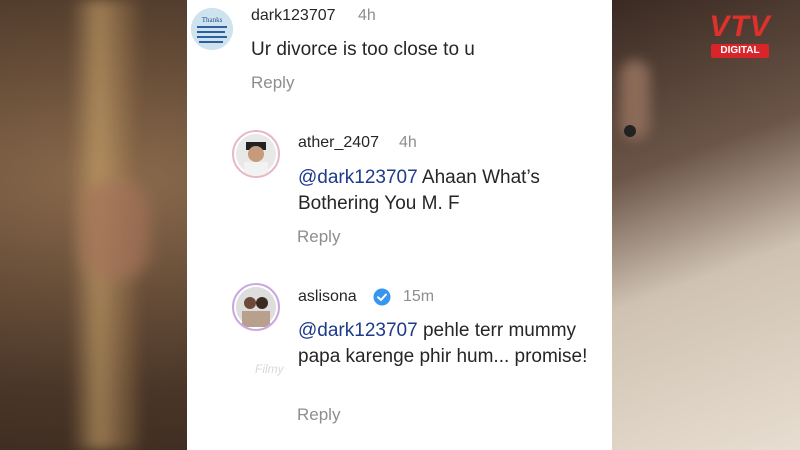  What do you see at coordinates (269, 369) in the screenshot?
I see `watermark: Filmy` at bounding box center [269, 369].